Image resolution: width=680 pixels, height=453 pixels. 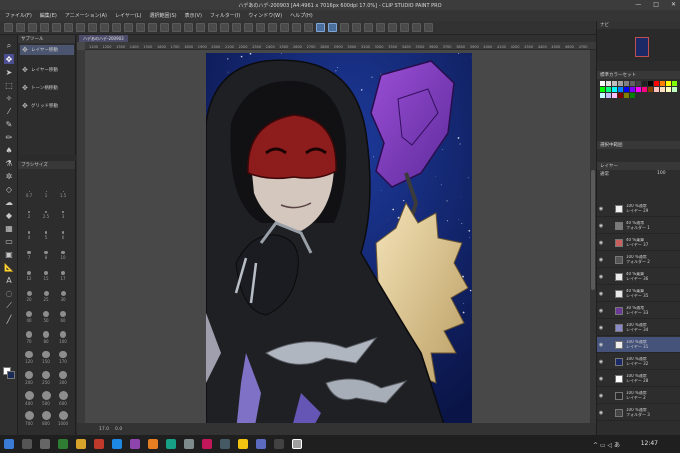 I want to click on layer-row: ◉ 30 %通常 レイヤー 33, so click(x=638, y=311).